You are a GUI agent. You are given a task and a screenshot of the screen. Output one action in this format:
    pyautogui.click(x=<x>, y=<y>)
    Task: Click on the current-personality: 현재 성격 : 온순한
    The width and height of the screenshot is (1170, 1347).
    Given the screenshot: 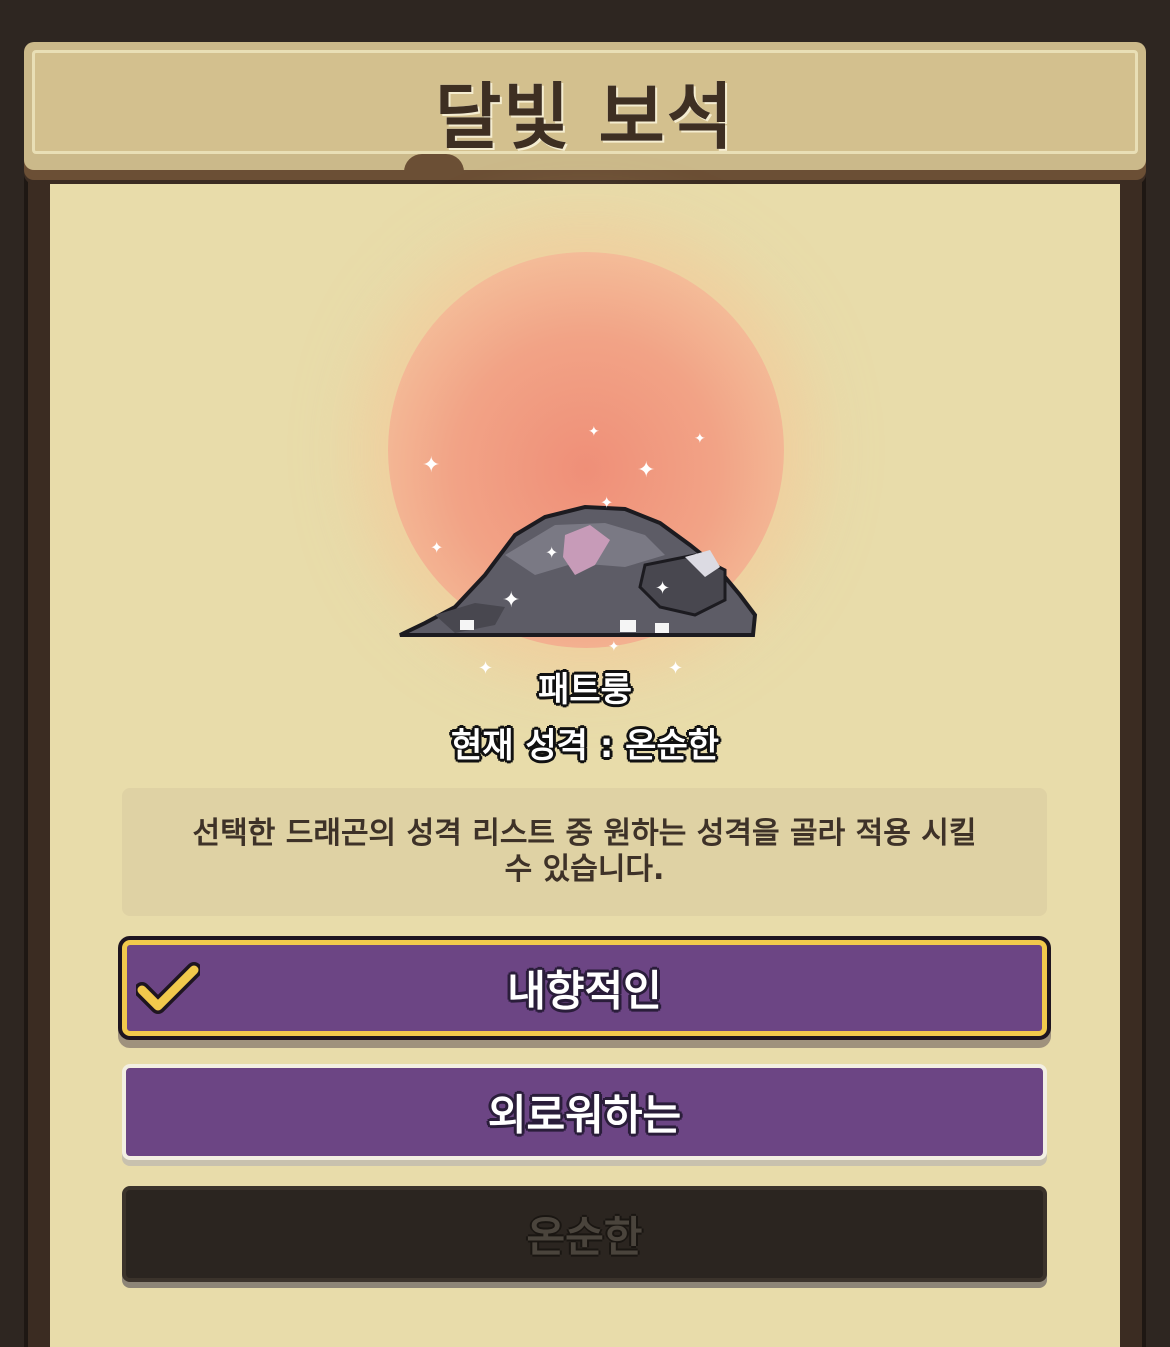 What is the action you would take?
    pyautogui.click(x=585, y=746)
    